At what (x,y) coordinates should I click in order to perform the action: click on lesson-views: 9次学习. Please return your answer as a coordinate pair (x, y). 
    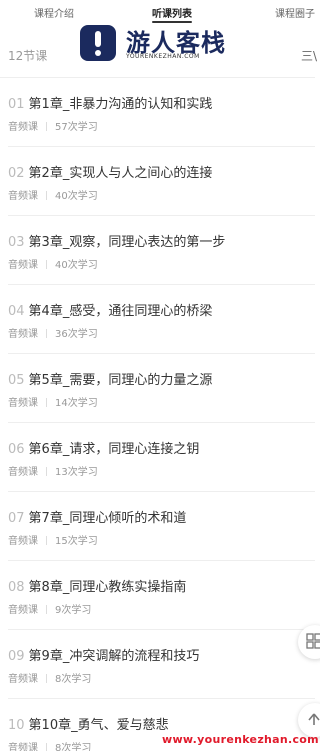
    Looking at the image, I should click on (73, 610).